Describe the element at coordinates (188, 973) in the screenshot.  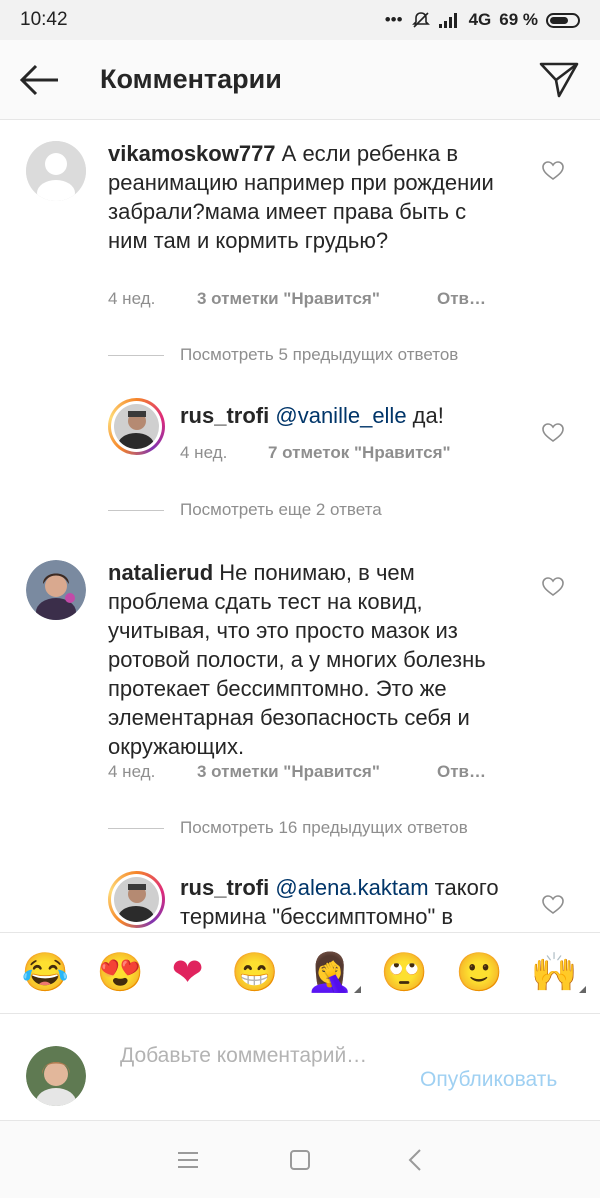
I see `emoji-heart-button: ❤` at that location.